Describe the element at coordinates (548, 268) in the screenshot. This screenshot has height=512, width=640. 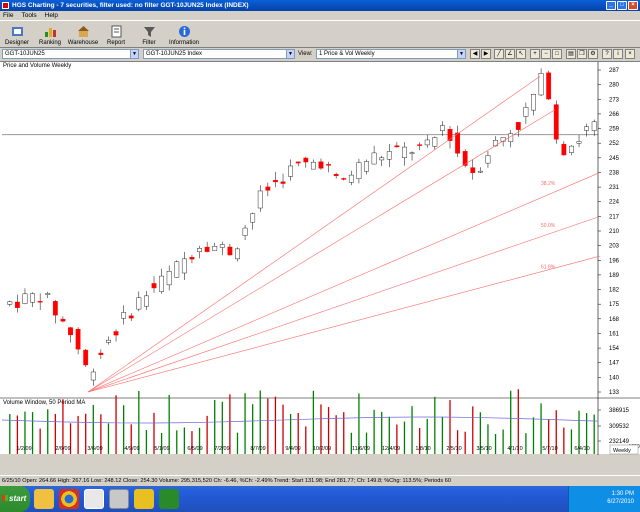
I see `gann-label: 61.8%` at that location.